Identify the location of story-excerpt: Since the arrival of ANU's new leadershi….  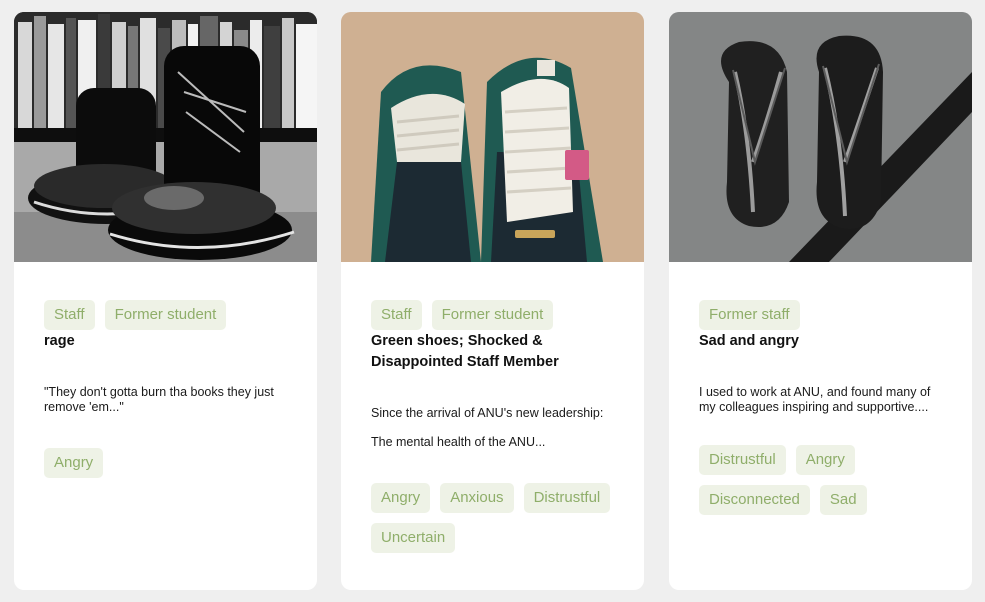
(487, 428).